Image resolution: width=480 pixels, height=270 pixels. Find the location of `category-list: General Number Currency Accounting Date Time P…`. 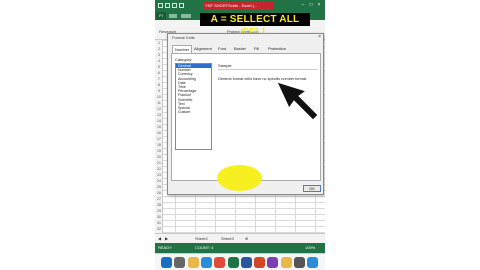

category-list: General Number Currency Accounting Date Time P… is located at coordinates (193, 106).